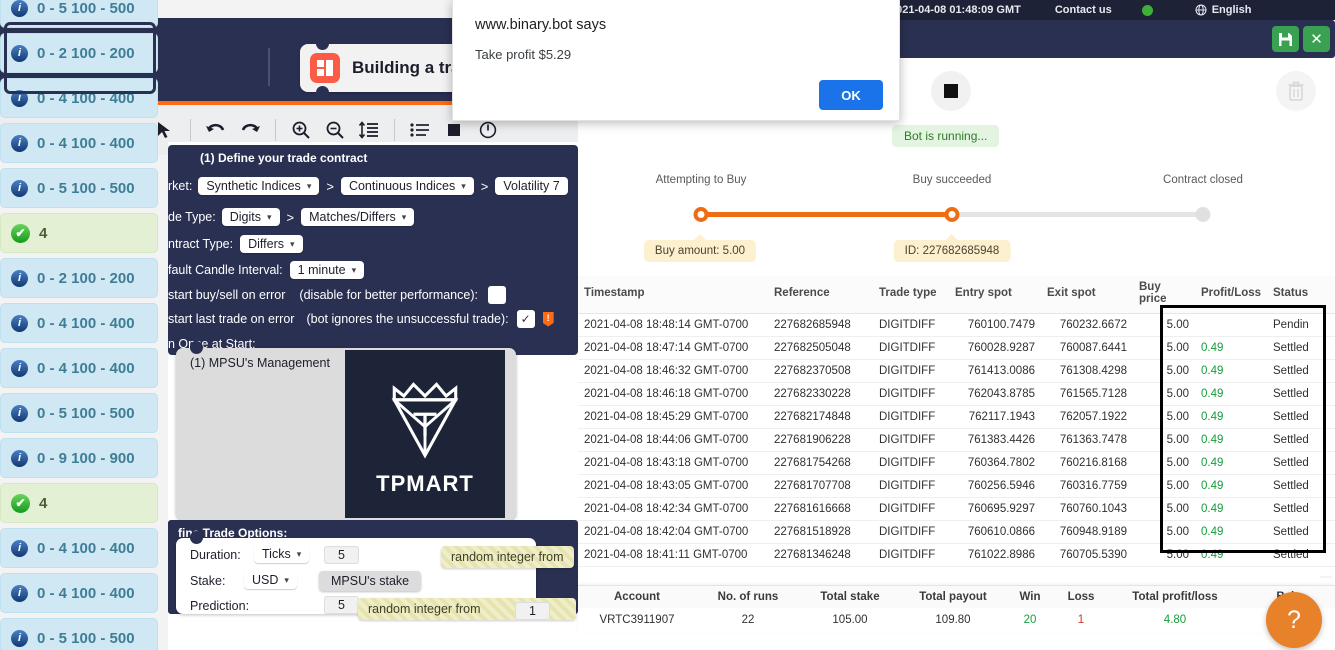 This screenshot has width=1335, height=650. What do you see at coordinates (911, 295) in the screenshot?
I see `col-trade-type: Trade type` at bounding box center [911, 295].